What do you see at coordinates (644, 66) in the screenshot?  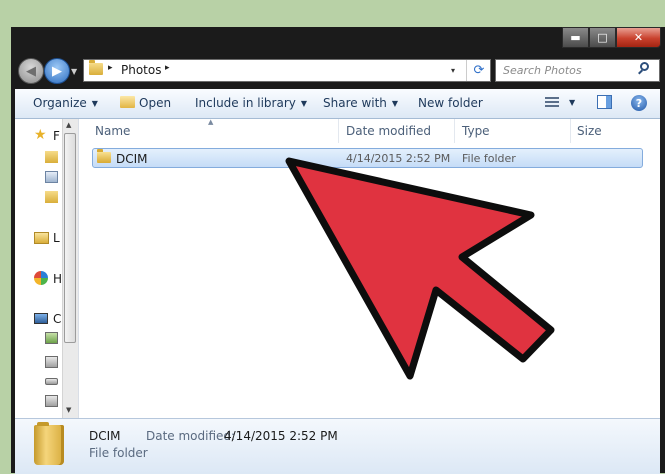 I see `search-icon` at bounding box center [644, 66].